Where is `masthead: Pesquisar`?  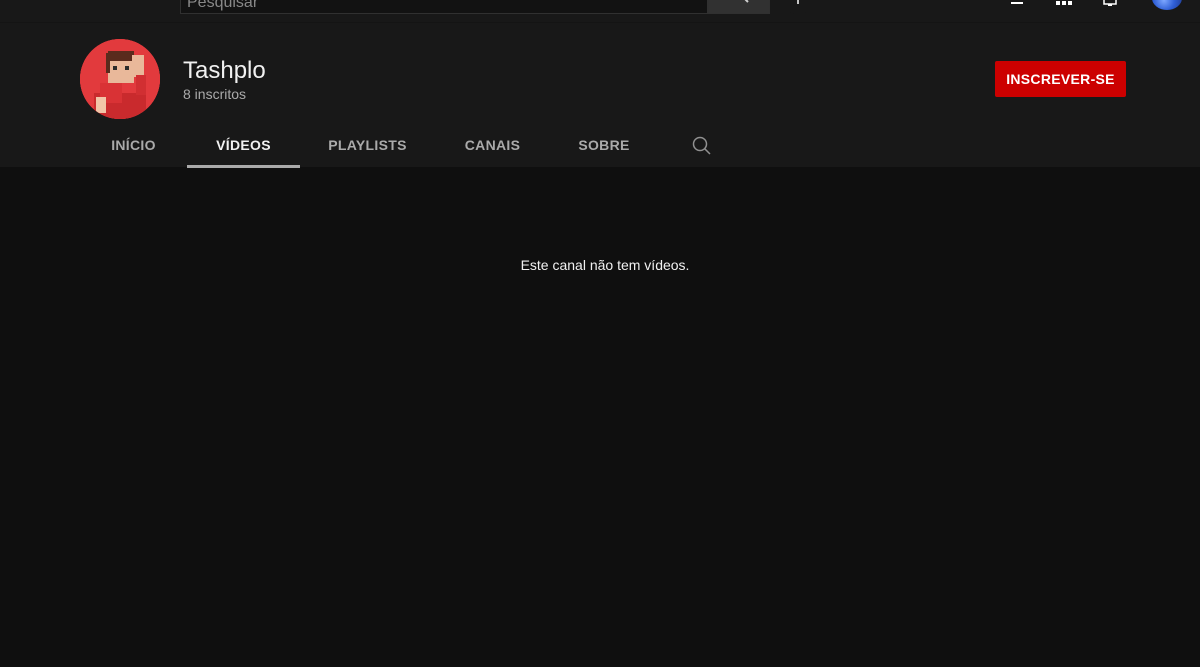
masthead: Pesquisar is located at coordinates (600, 11).